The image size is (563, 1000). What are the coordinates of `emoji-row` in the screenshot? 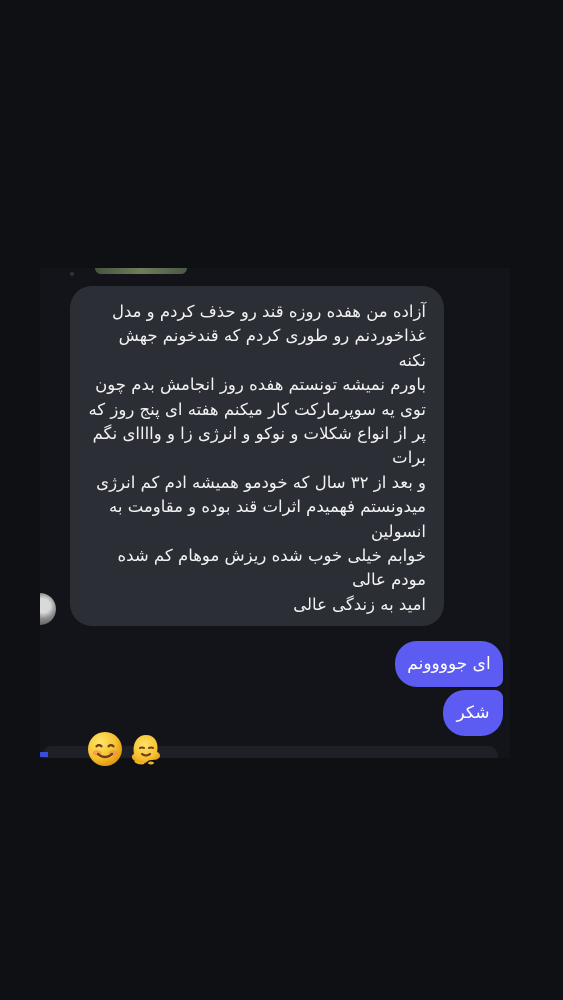 It's located at (125, 750).